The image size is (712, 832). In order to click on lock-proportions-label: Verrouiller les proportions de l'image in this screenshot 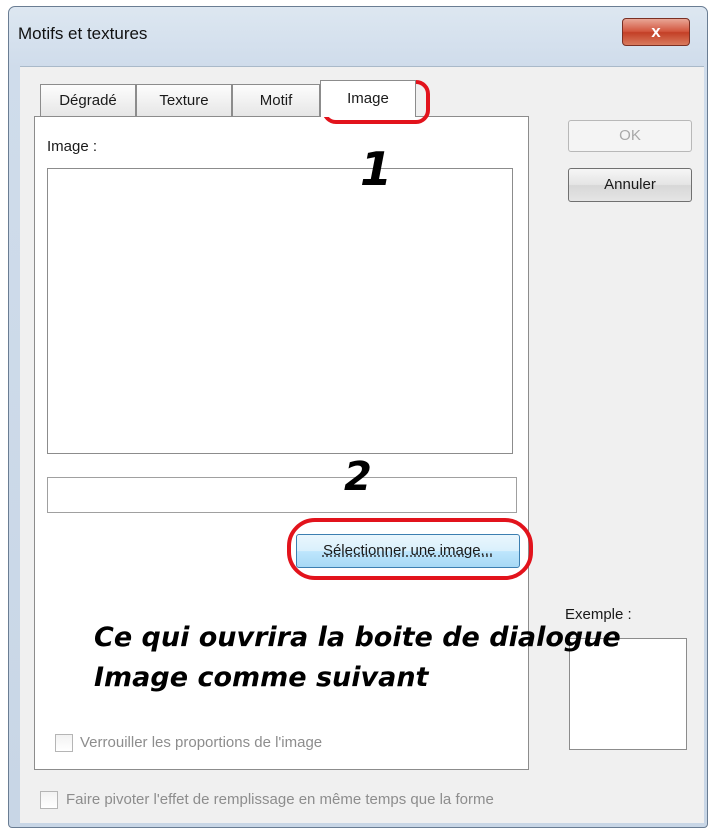, I will do `click(201, 742)`.